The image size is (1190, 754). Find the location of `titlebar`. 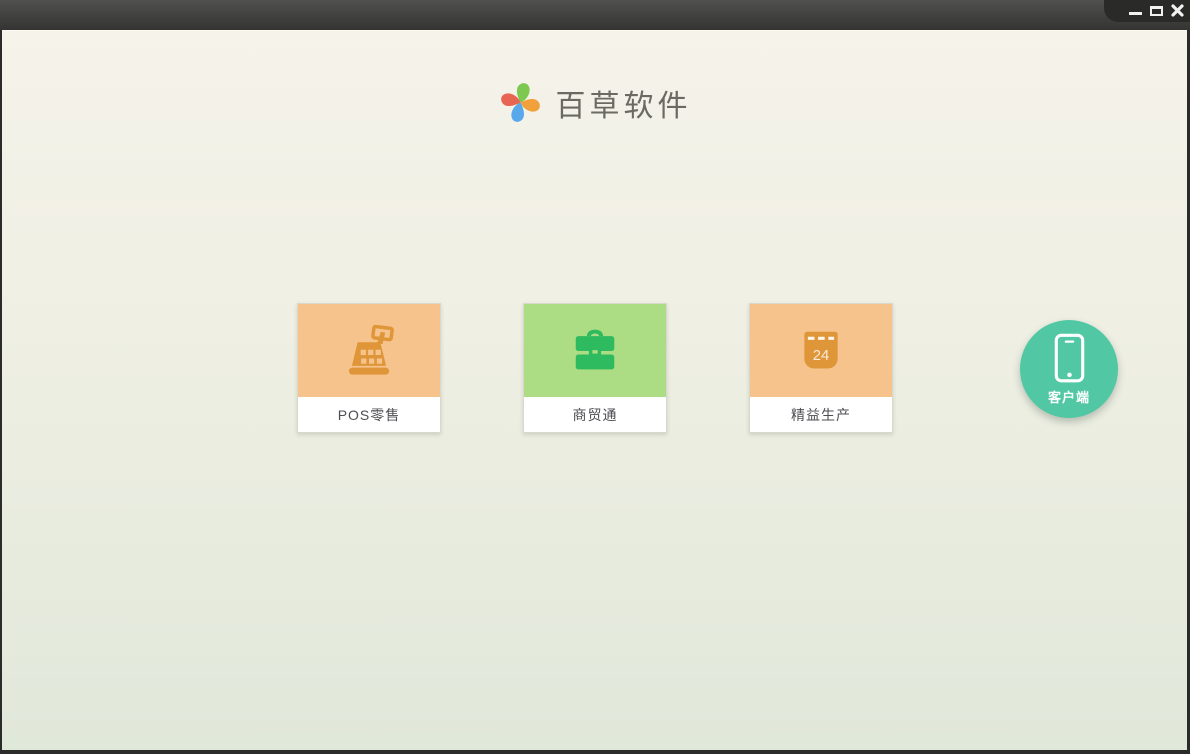

titlebar is located at coordinates (595, 15).